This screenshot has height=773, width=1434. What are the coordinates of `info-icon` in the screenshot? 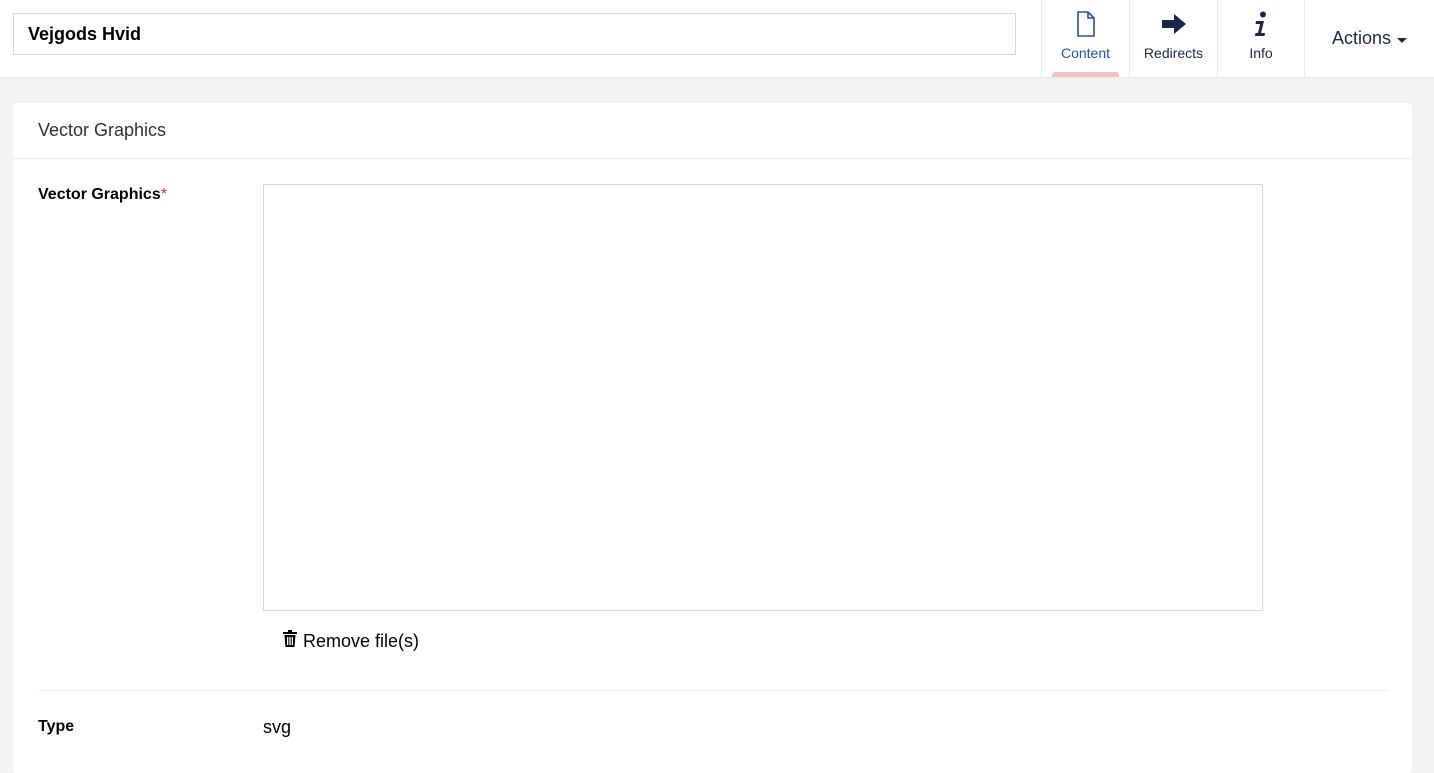 It's located at (1261, 24).